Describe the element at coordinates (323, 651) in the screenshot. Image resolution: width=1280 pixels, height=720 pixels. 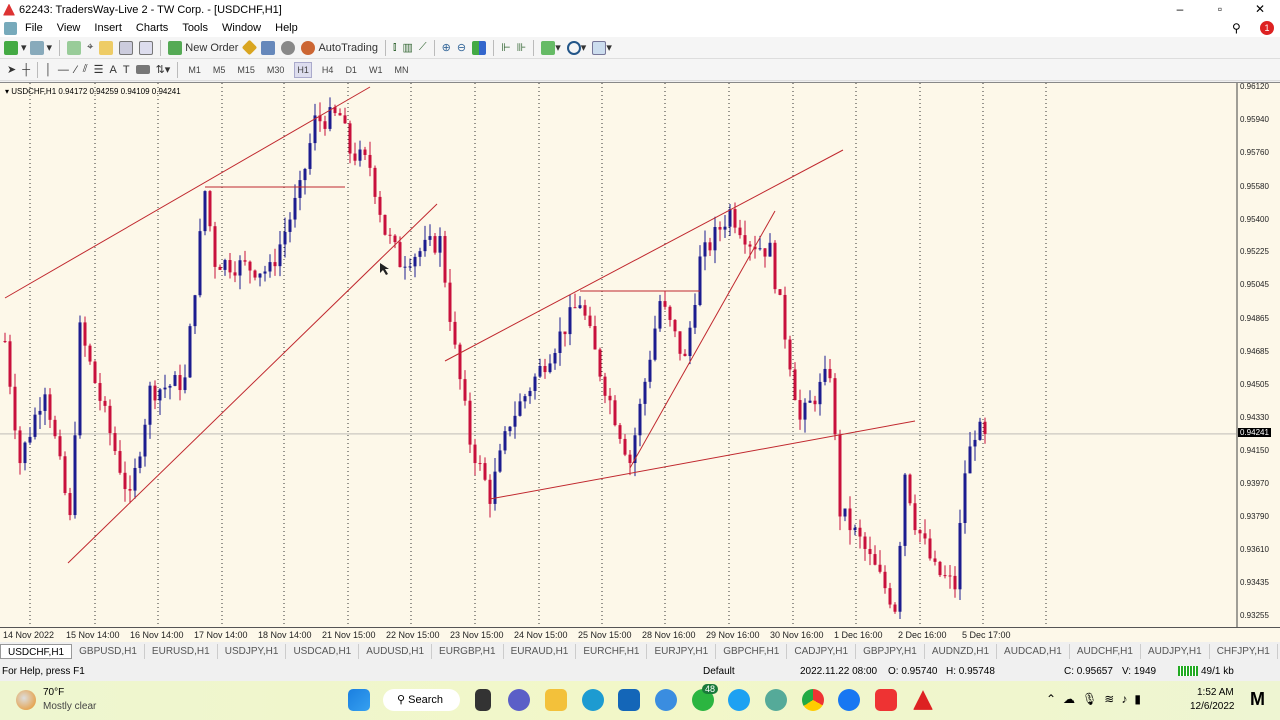
I see `chart-tab: USDCAD,H1` at that location.